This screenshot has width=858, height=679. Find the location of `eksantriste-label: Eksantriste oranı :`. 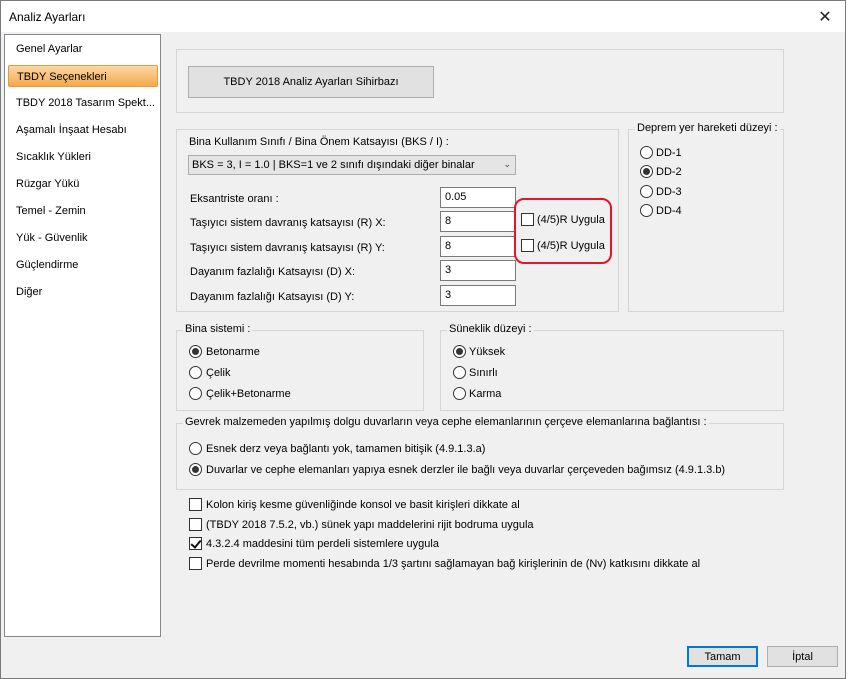

eksantriste-label: Eksantriste oranı : is located at coordinates (234, 199).